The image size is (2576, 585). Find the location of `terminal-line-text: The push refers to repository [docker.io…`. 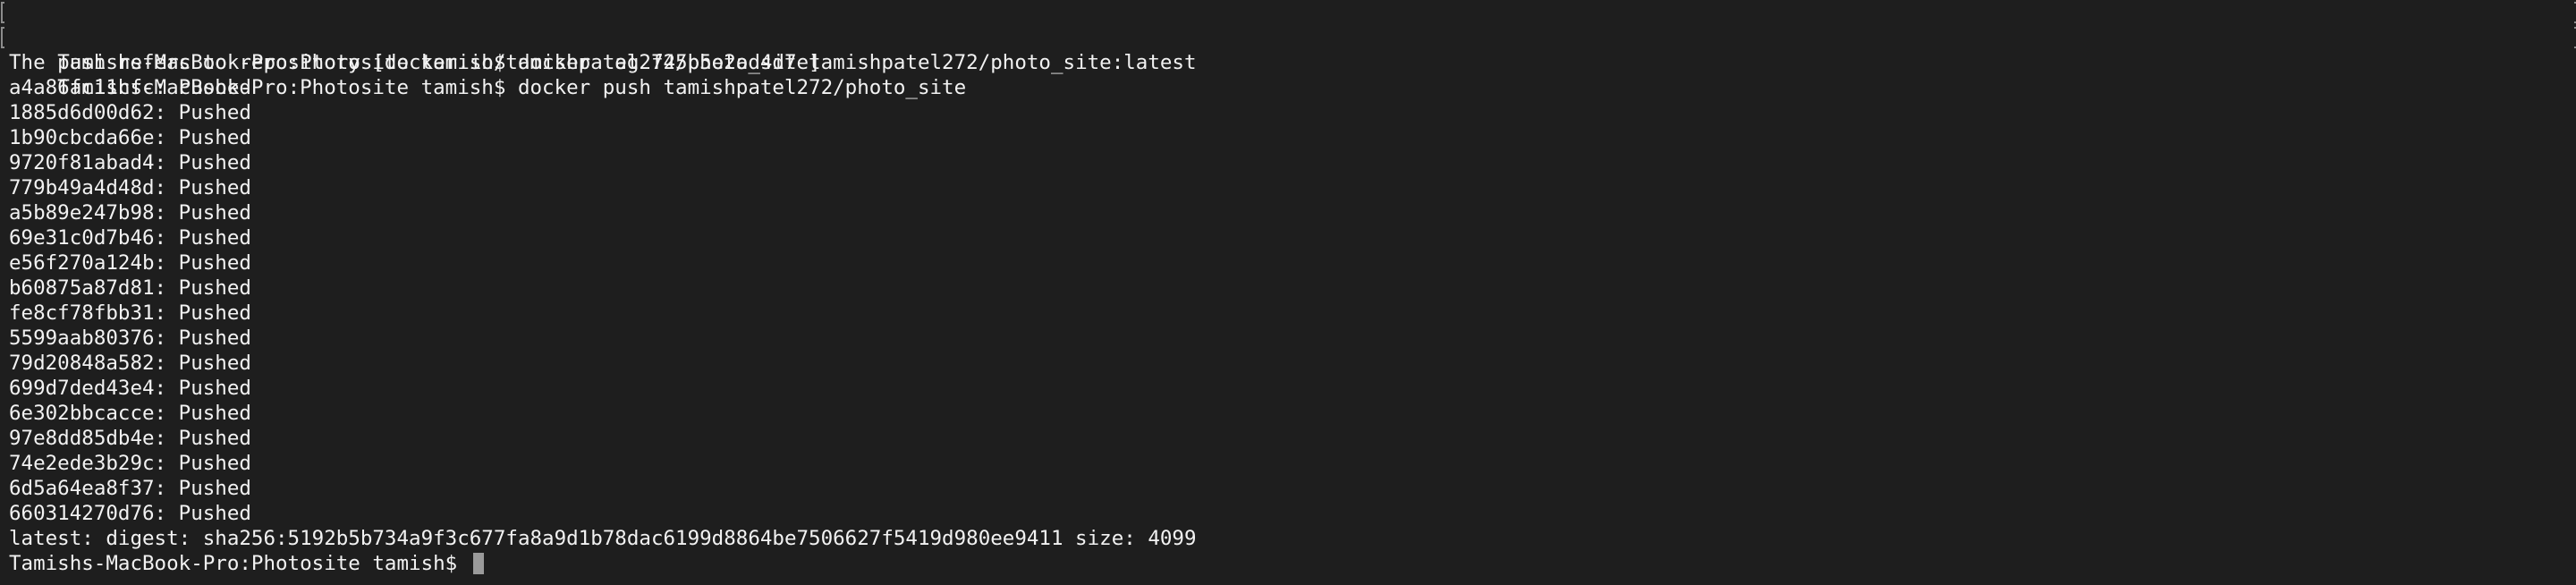

terminal-line-text: The push refers to repository [docker.io… is located at coordinates (415, 62).